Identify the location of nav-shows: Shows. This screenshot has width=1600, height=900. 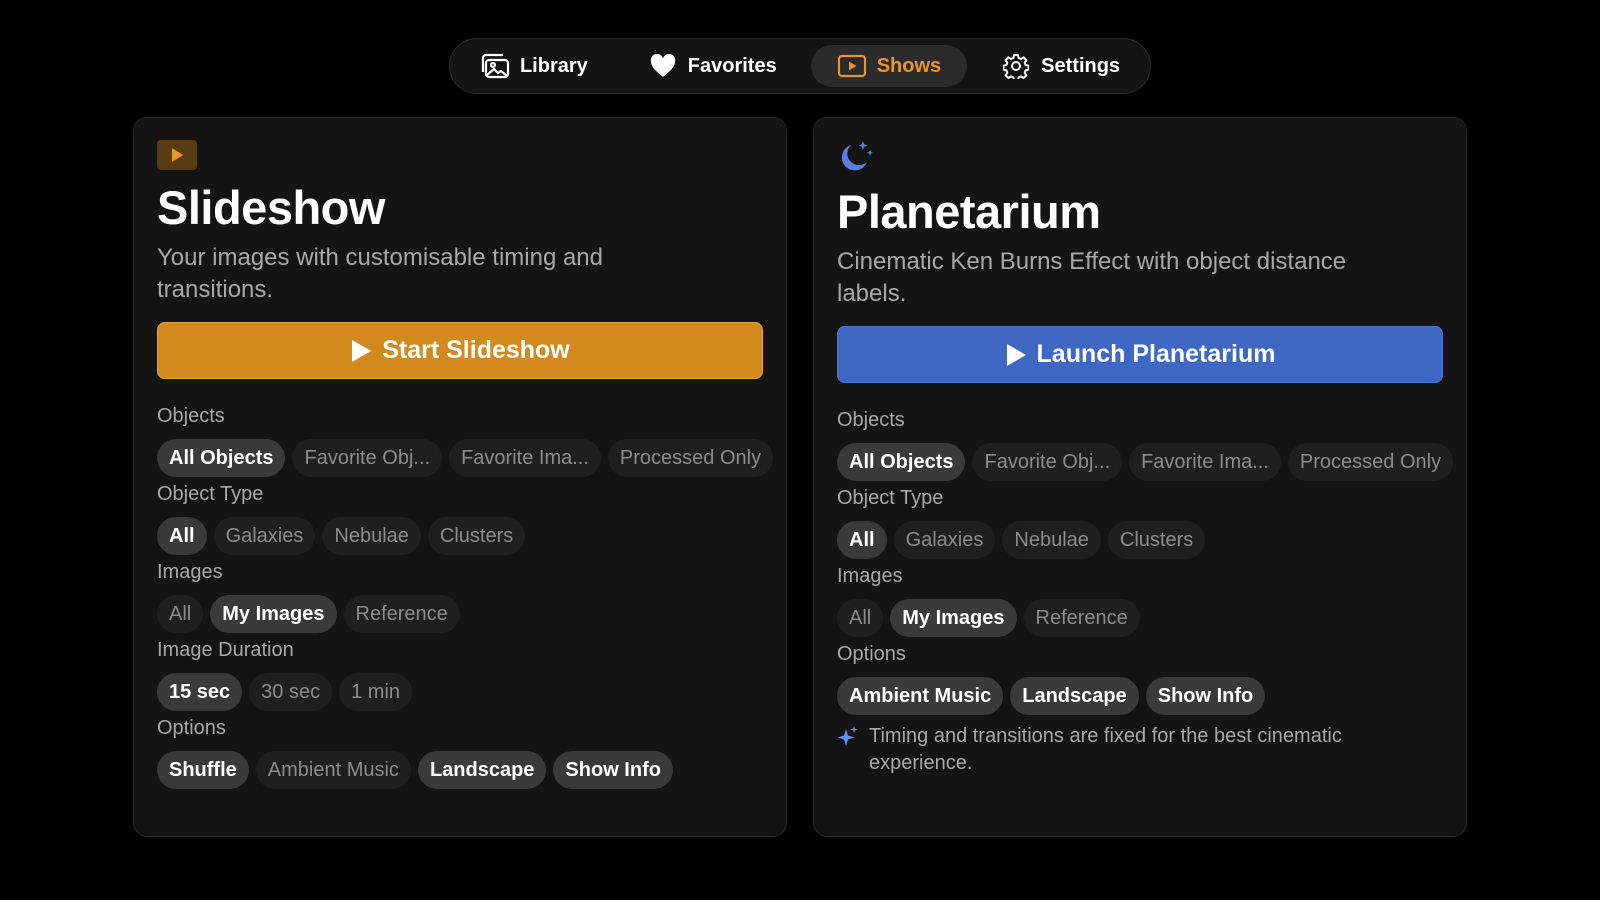
(889, 66).